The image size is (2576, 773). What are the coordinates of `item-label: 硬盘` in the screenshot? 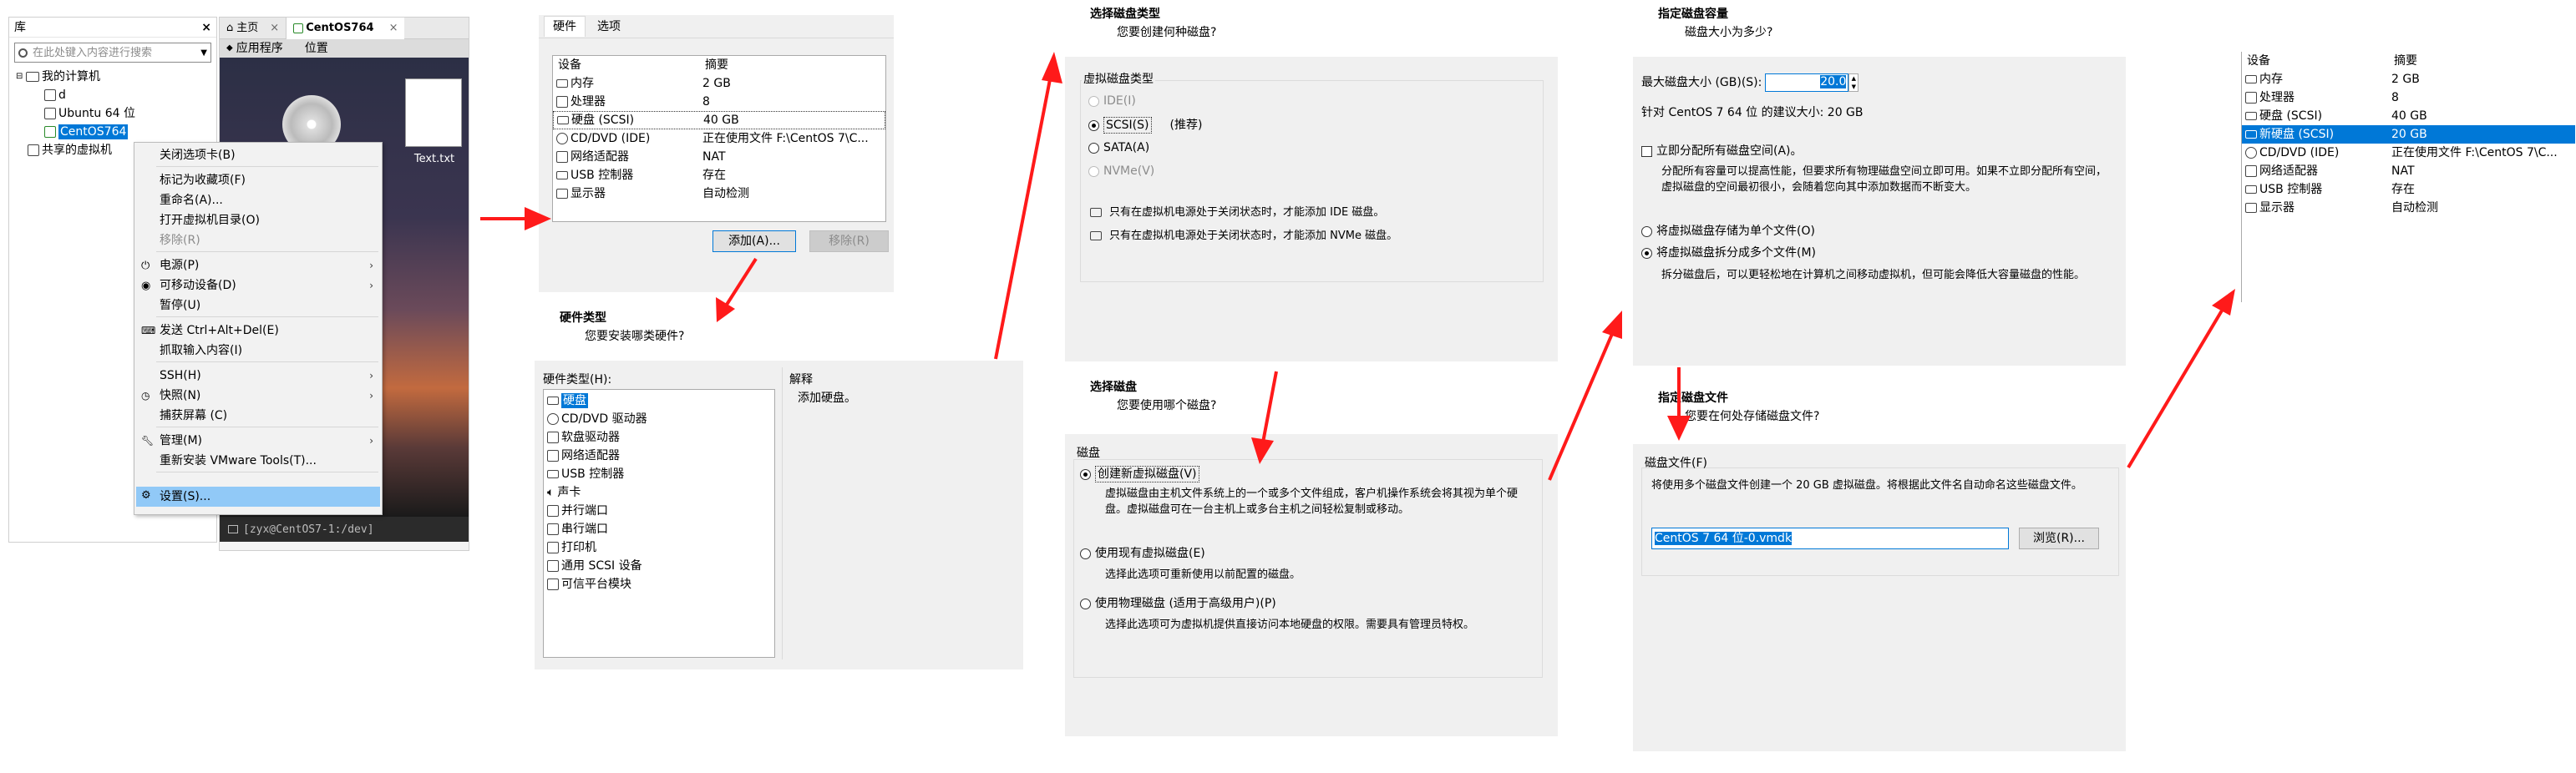 It's located at (574, 400).